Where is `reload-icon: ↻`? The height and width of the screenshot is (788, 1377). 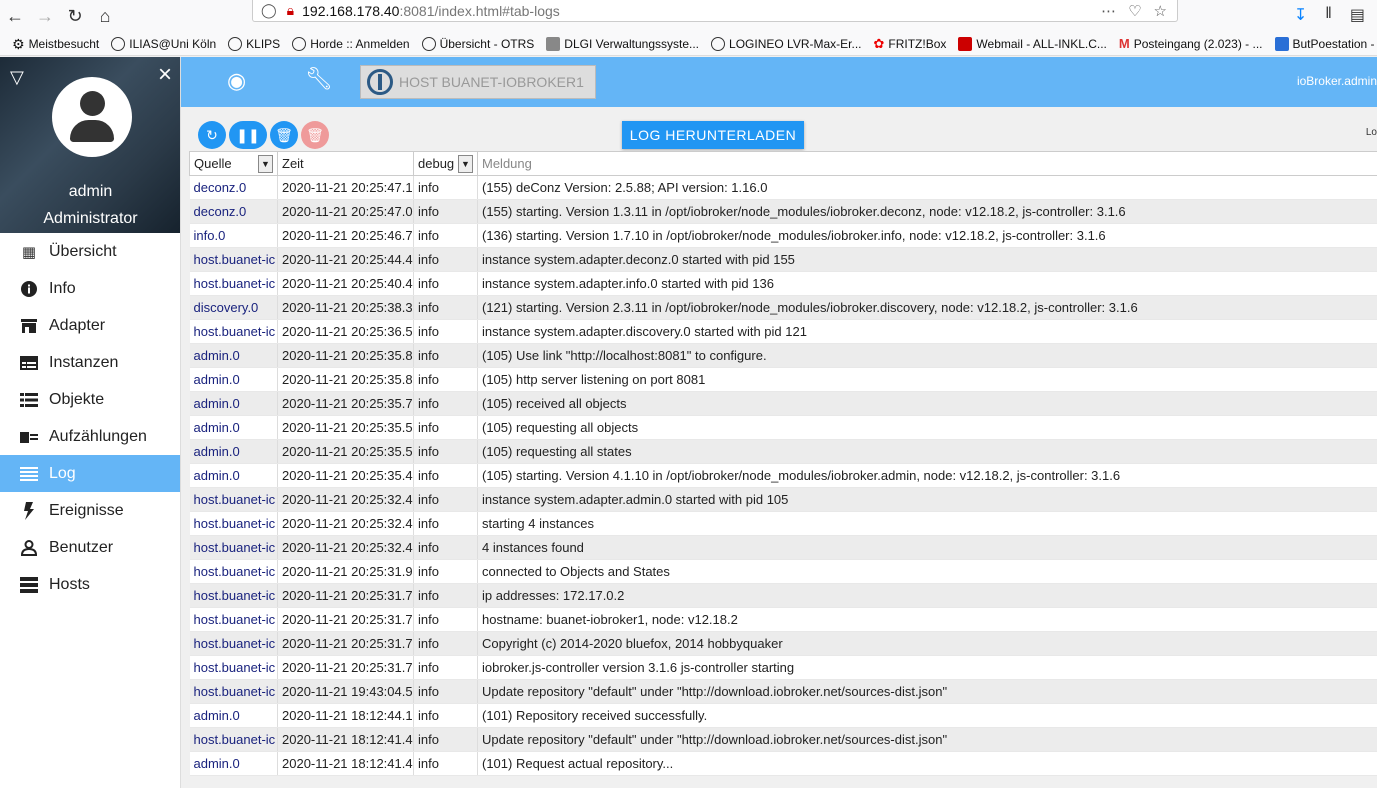 reload-icon: ↻ is located at coordinates (75, 16).